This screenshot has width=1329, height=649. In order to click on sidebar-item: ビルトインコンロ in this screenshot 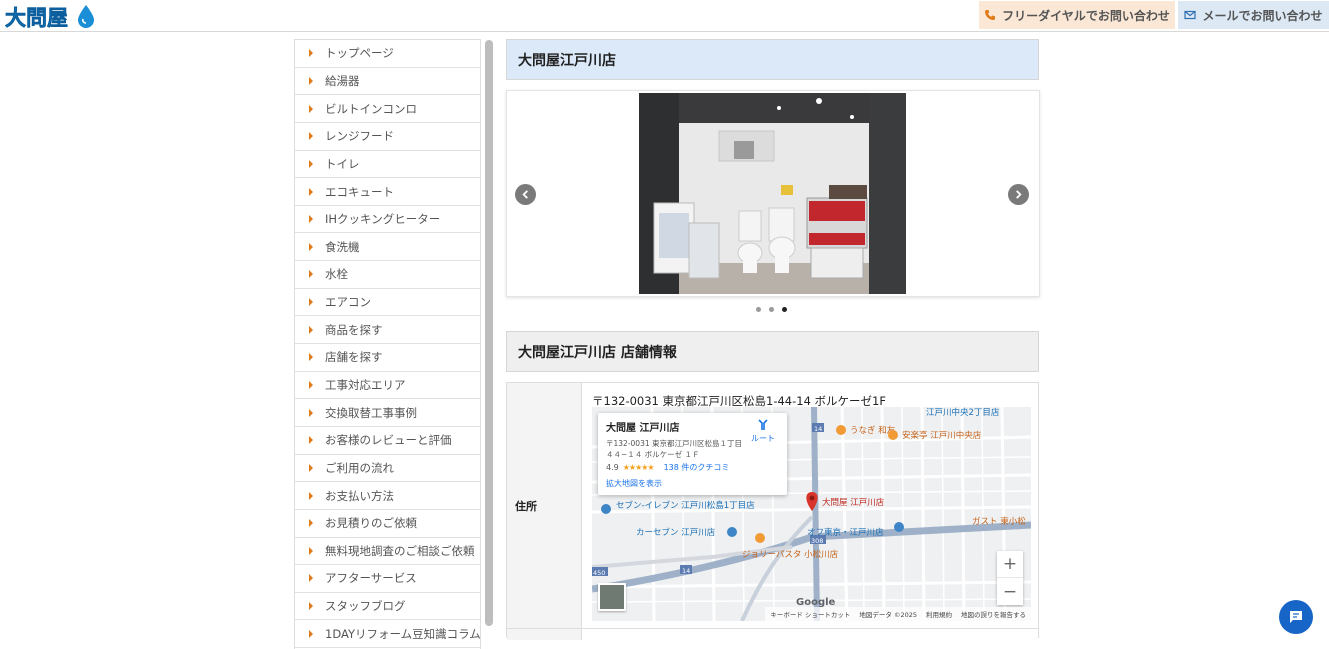, I will do `click(387, 109)`.